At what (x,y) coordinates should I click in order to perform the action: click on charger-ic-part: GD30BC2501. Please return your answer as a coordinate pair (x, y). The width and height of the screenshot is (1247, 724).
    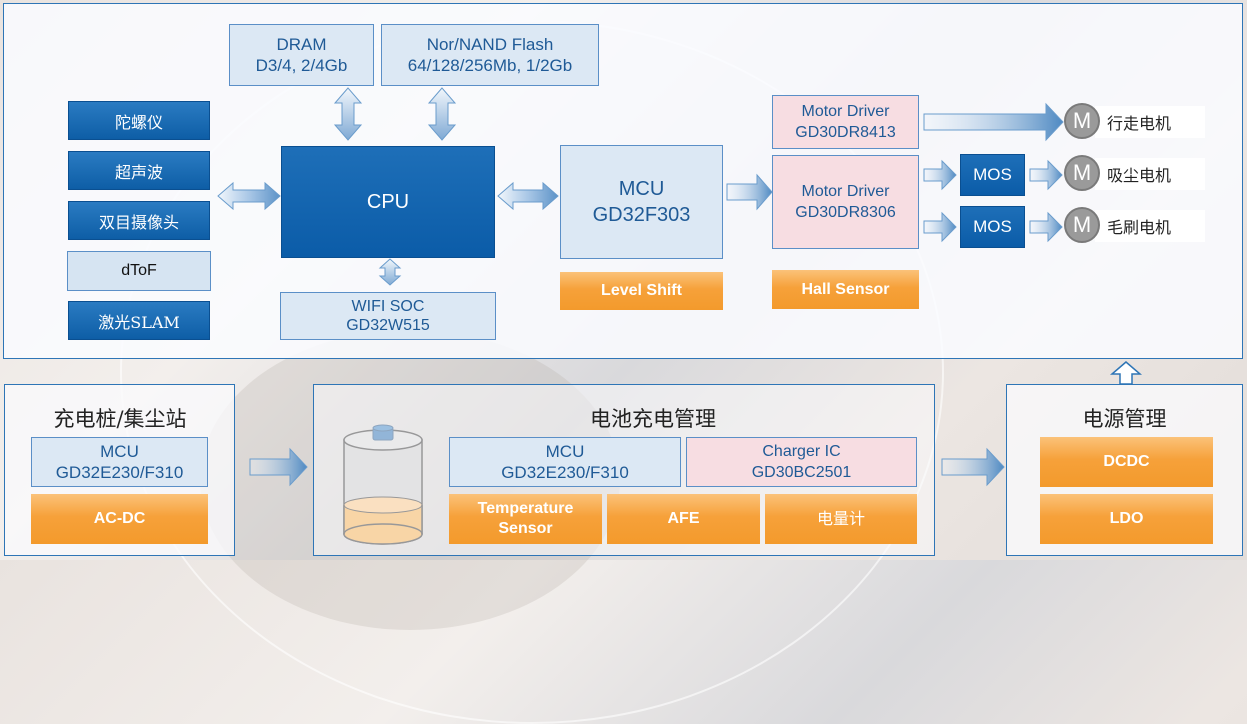
    Looking at the image, I should click on (801, 472).